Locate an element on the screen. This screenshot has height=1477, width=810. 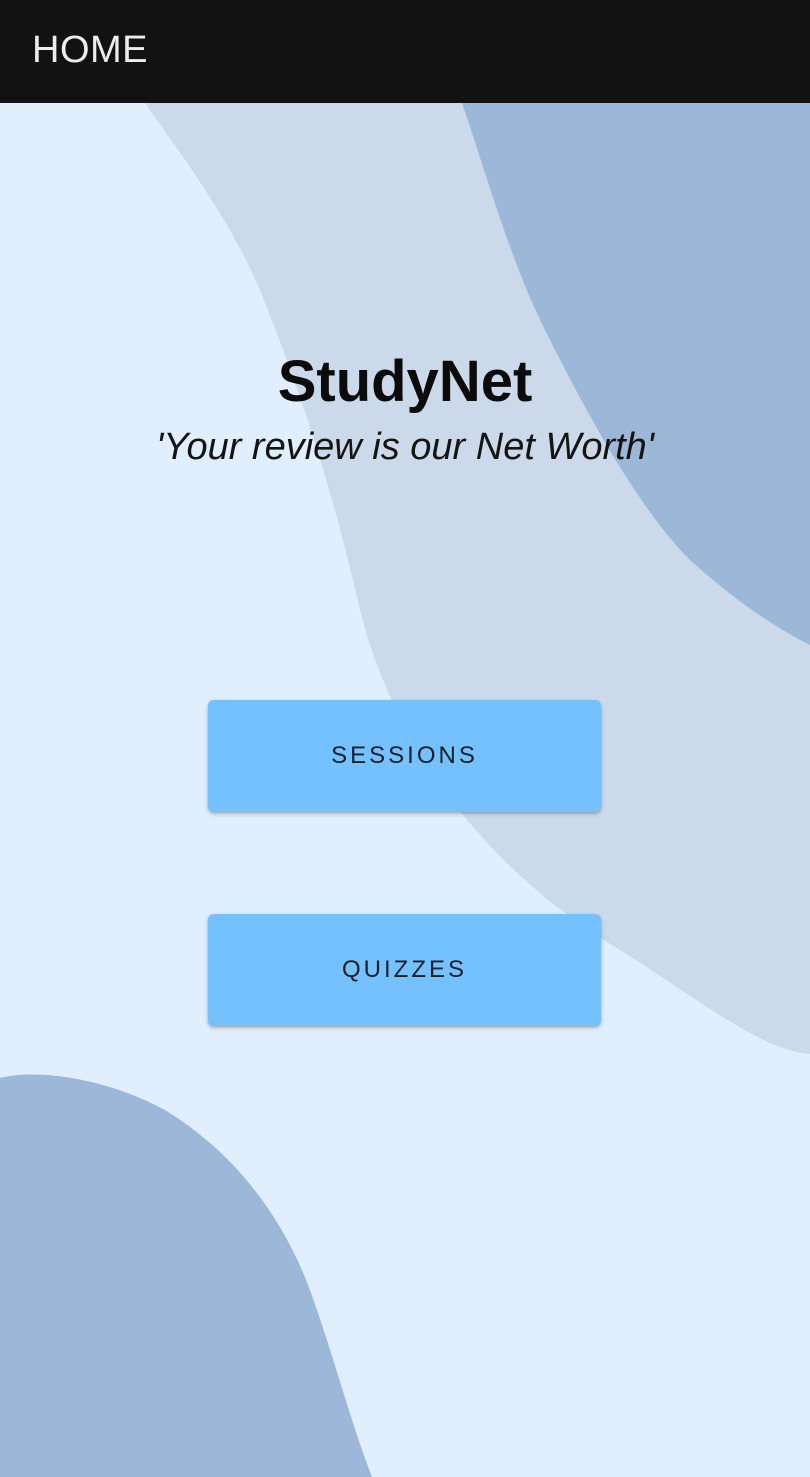
sessions-button-label: SESSIONS is located at coordinates (404, 755).